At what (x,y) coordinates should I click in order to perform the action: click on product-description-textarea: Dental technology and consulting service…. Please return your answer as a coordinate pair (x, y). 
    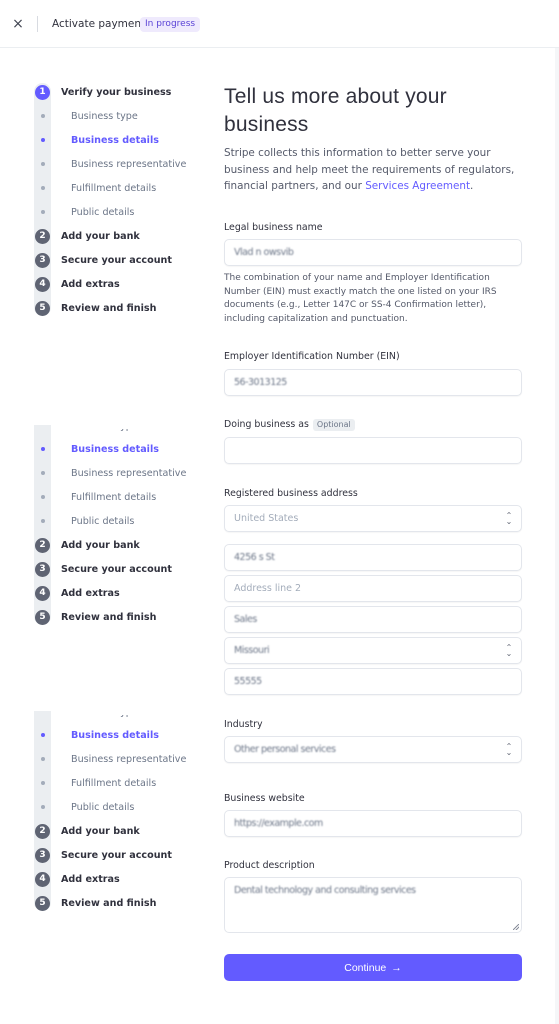
    Looking at the image, I should click on (373, 905).